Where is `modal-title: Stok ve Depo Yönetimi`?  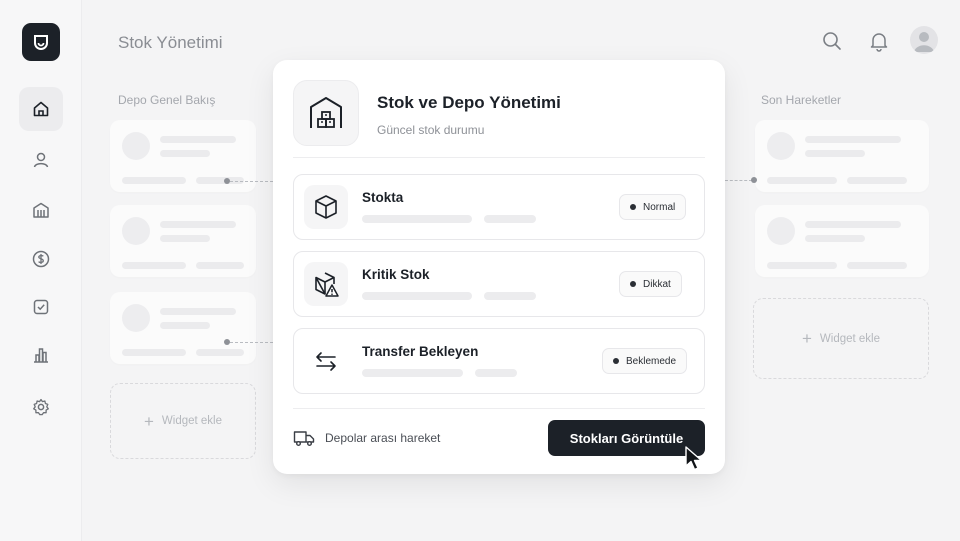 modal-title: Stok ve Depo Yönetimi is located at coordinates (469, 102).